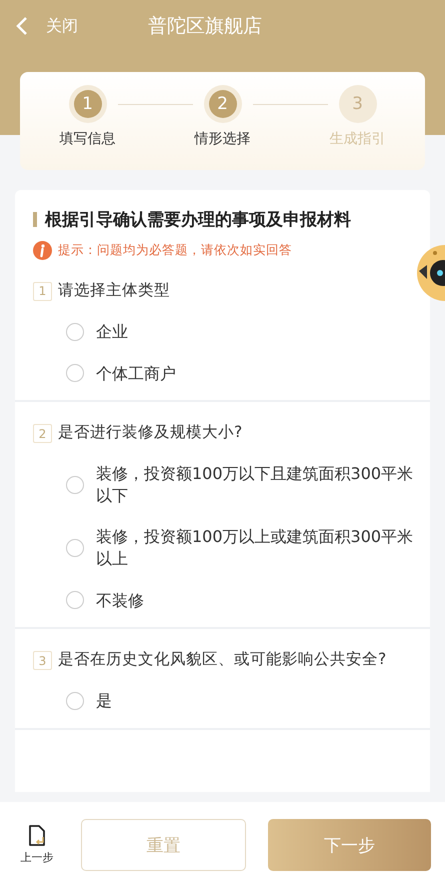  I want to click on radio-option: 企业, so click(97, 332).